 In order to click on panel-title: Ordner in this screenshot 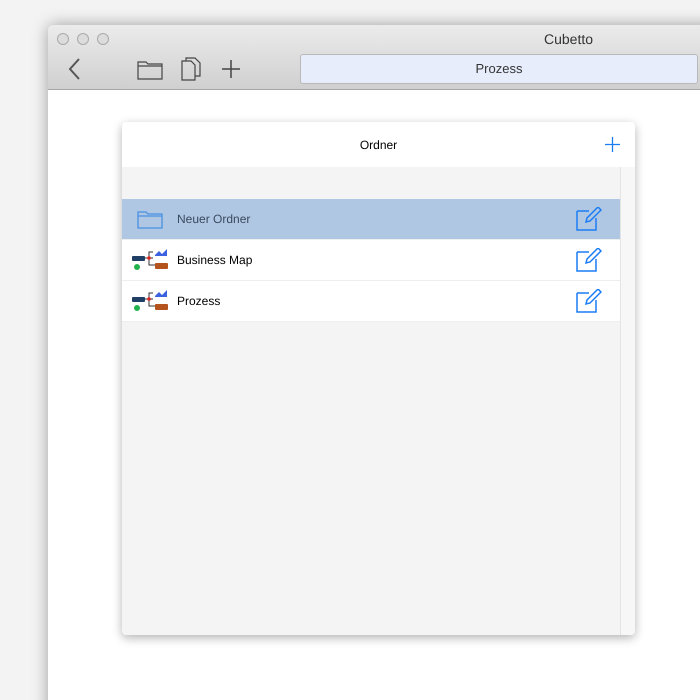, I will do `click(379, 145)`.